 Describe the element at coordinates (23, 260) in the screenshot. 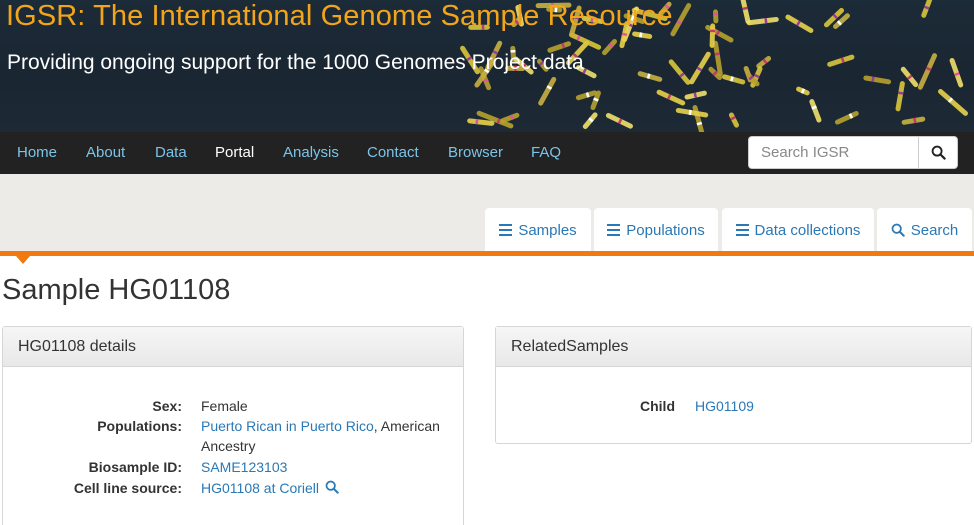

I see `accent-caret` at that location.